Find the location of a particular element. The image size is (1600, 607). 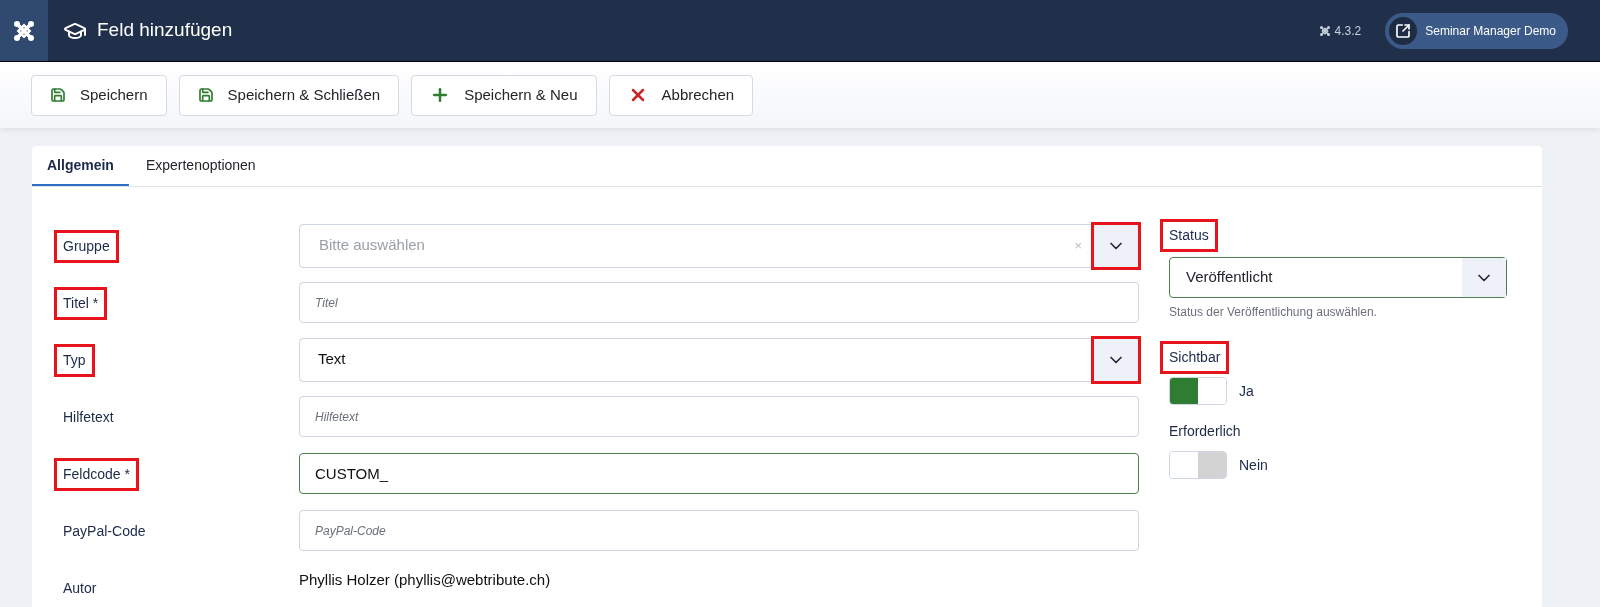

toolbar-button: Abbrechen is located at coordinates (681, 95).